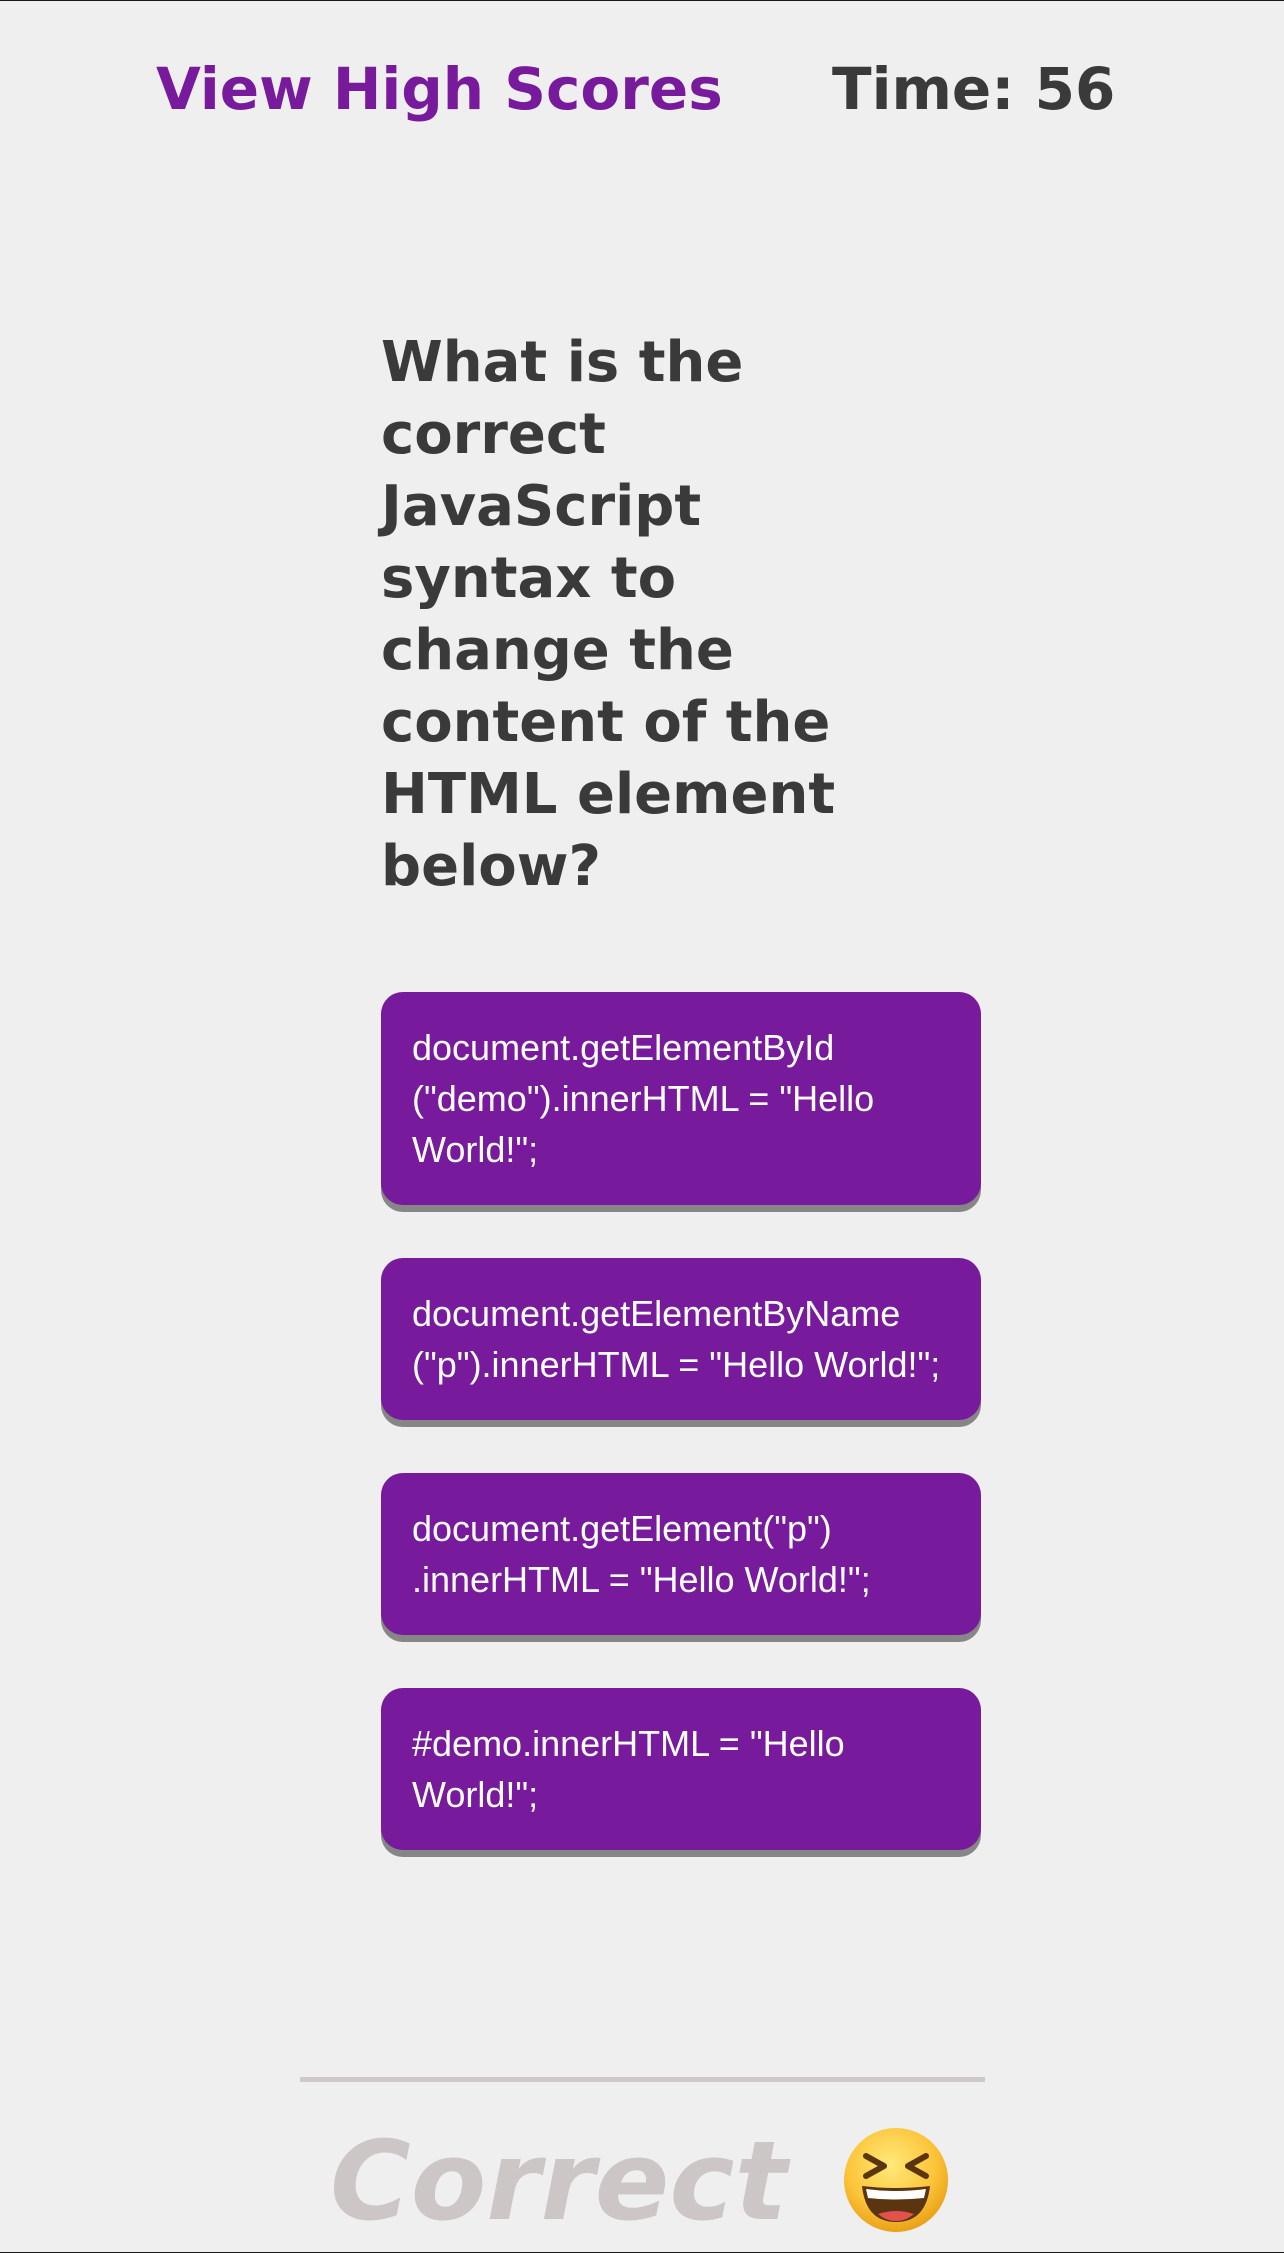  I want to click on view-high-scores-link: View High Scores, so click(439, 89).